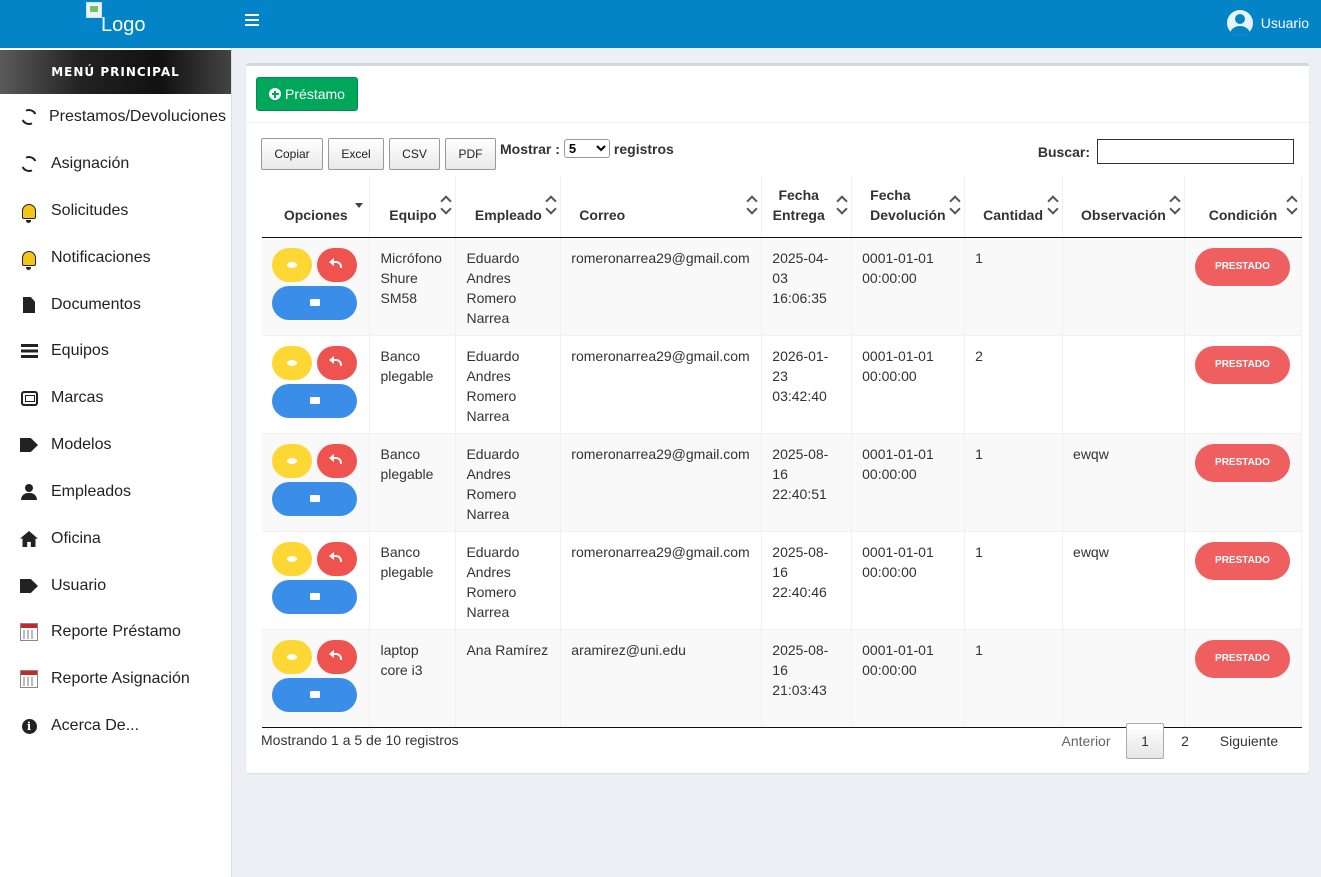 The height and width of the screenshot is (877, 1321). I want to click on list-icon, so click(29, 351).